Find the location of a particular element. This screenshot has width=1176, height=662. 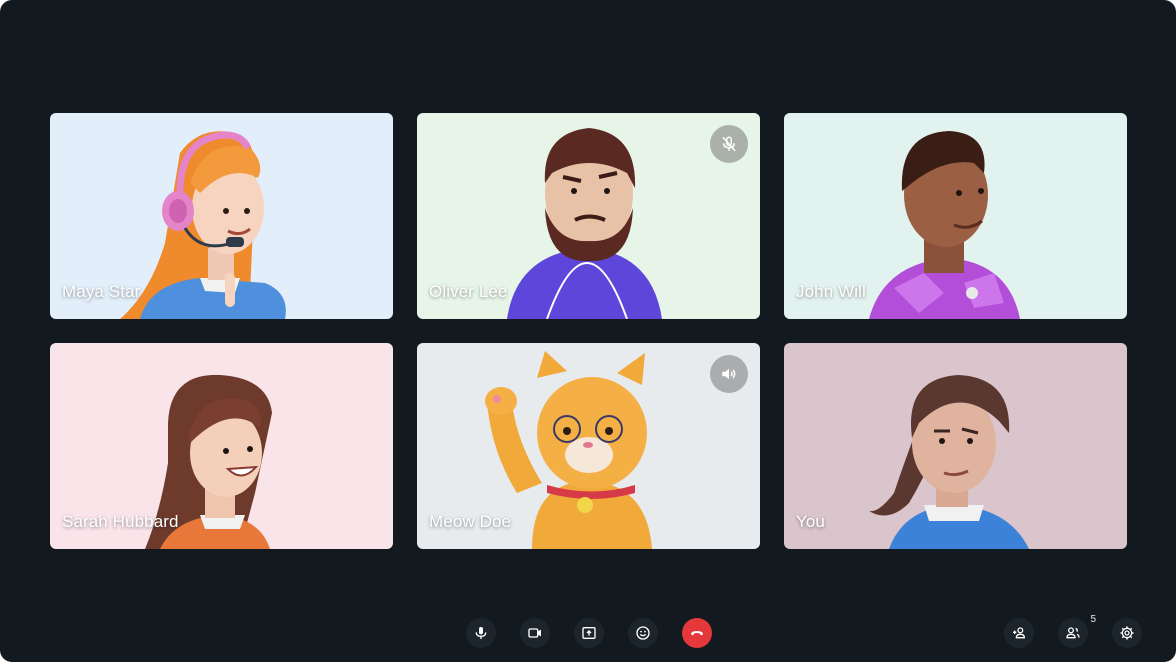

participant-name: John Will is located at coordinates (831, 291).